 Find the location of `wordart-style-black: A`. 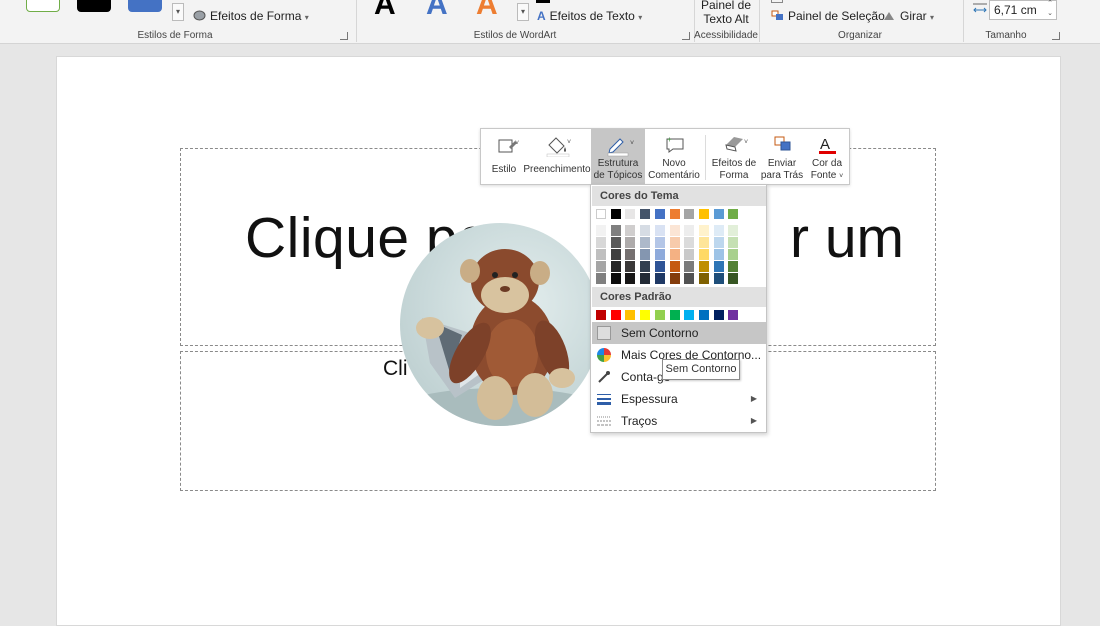

wordart-style-black: A is located at coordinates (385, 10).